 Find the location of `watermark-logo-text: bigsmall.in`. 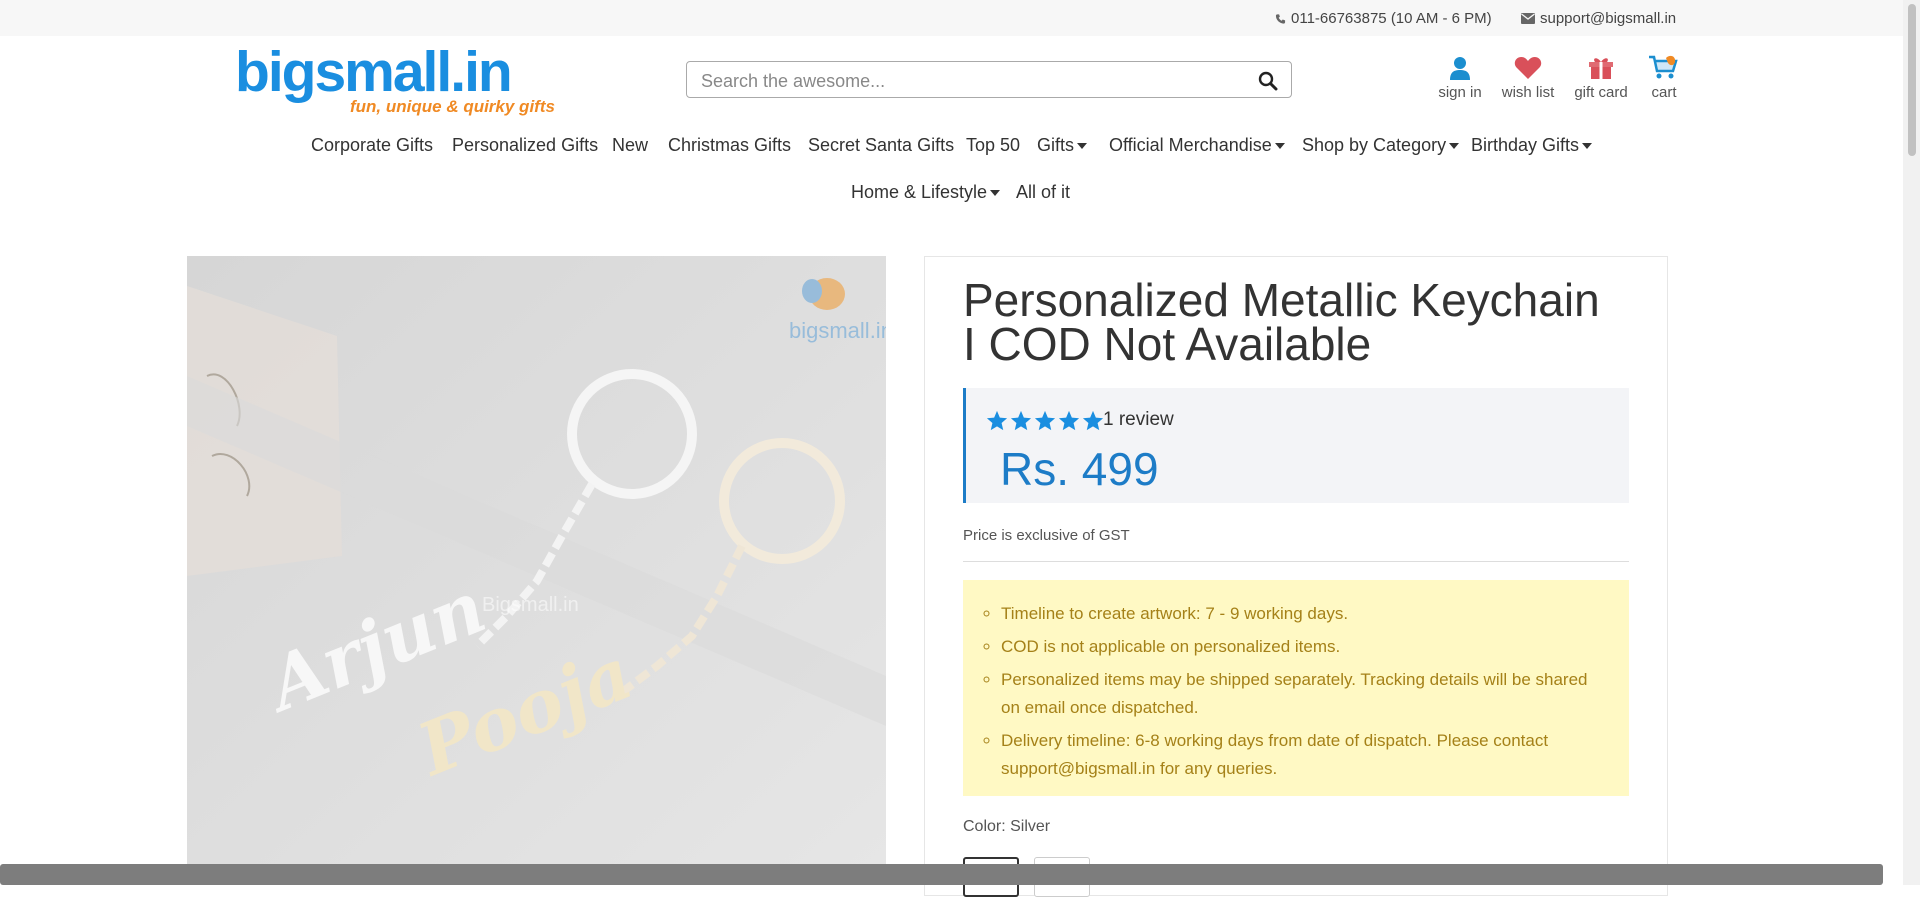

watermark-logo-text: bigsmall.in is located at coordinates (837, 330).